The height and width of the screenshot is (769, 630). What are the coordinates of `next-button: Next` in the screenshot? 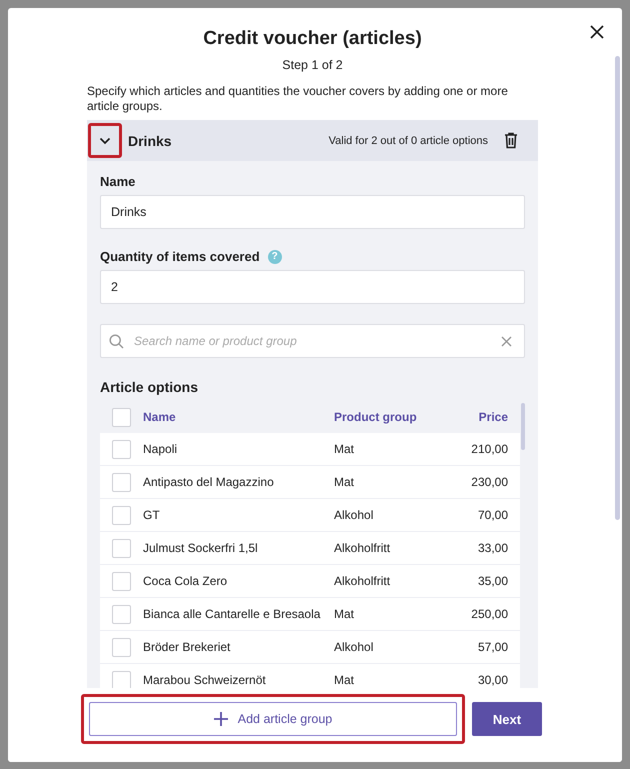 It's located at (507, 719).